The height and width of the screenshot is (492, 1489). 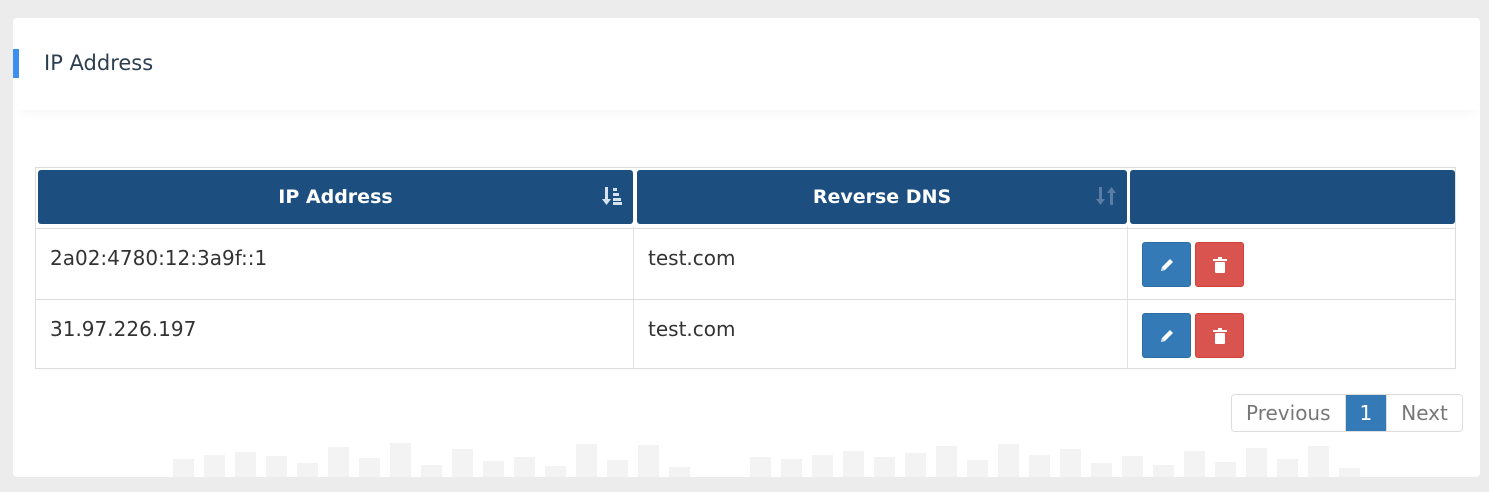 I want to click on column-header-actions, so click(x=1292, y=197).